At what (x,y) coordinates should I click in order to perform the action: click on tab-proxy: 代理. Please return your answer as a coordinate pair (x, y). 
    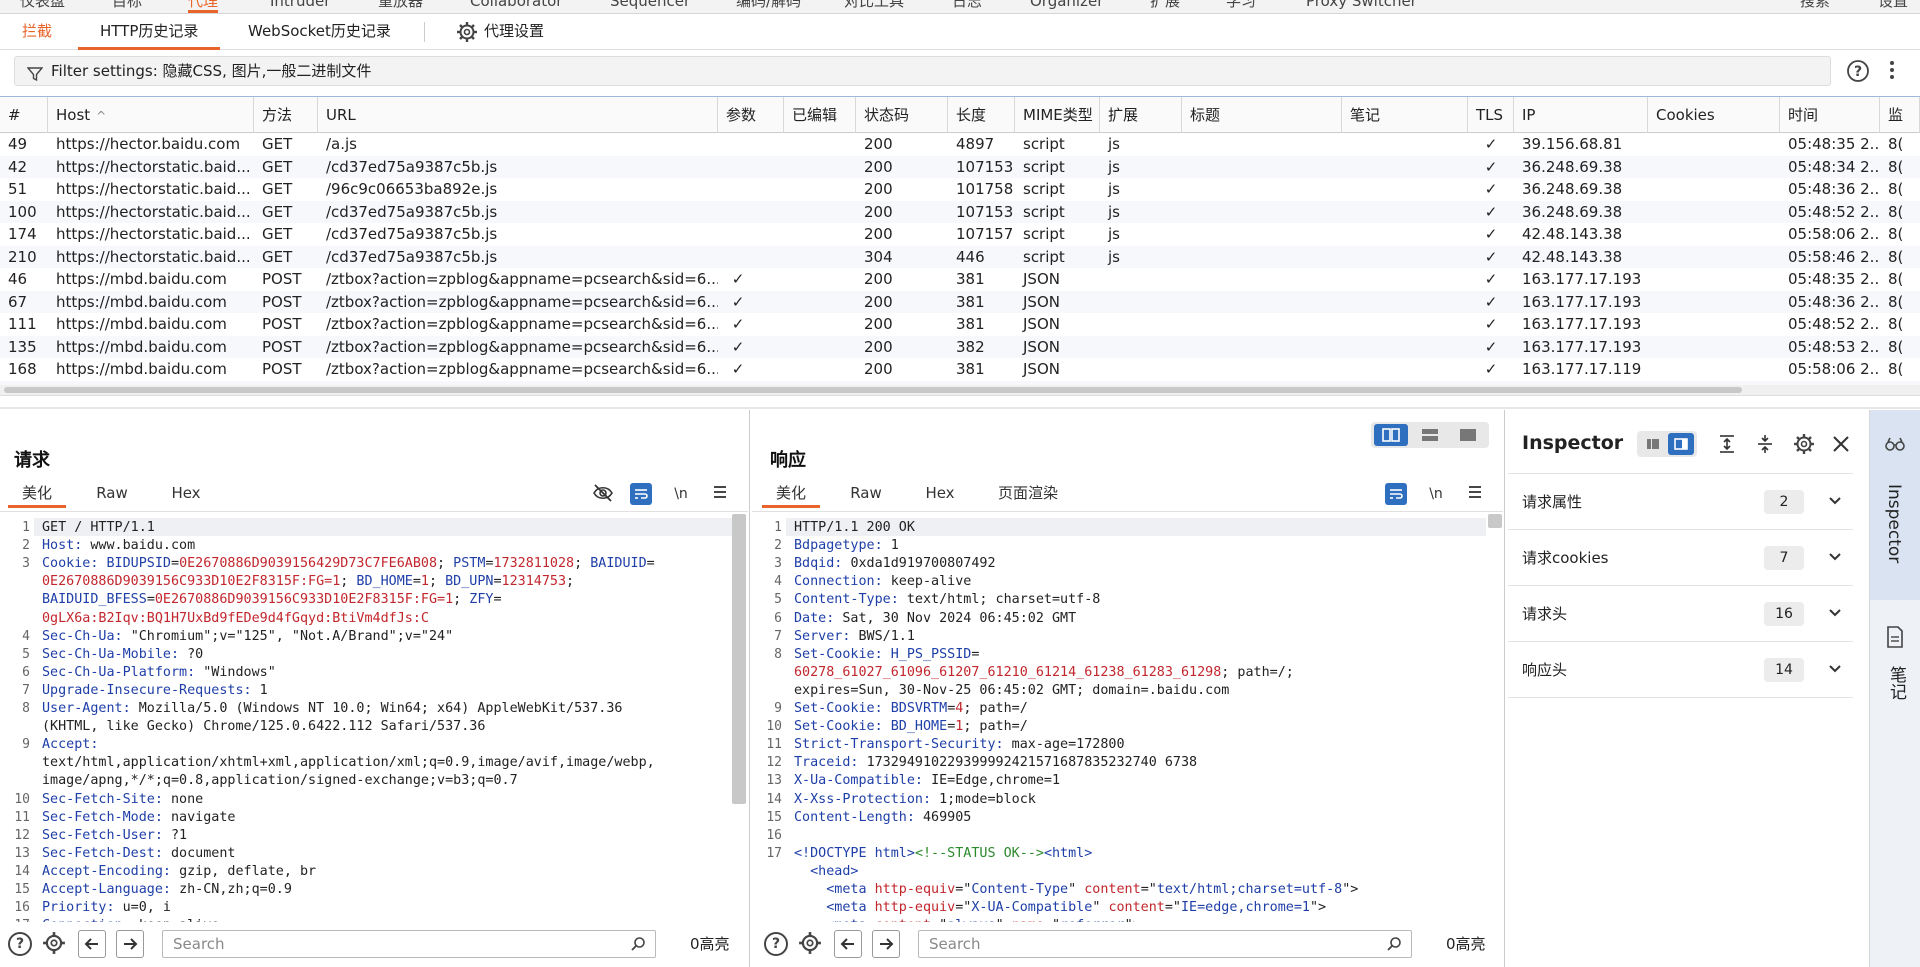
    Looking at the image, I should click on (203, 6).